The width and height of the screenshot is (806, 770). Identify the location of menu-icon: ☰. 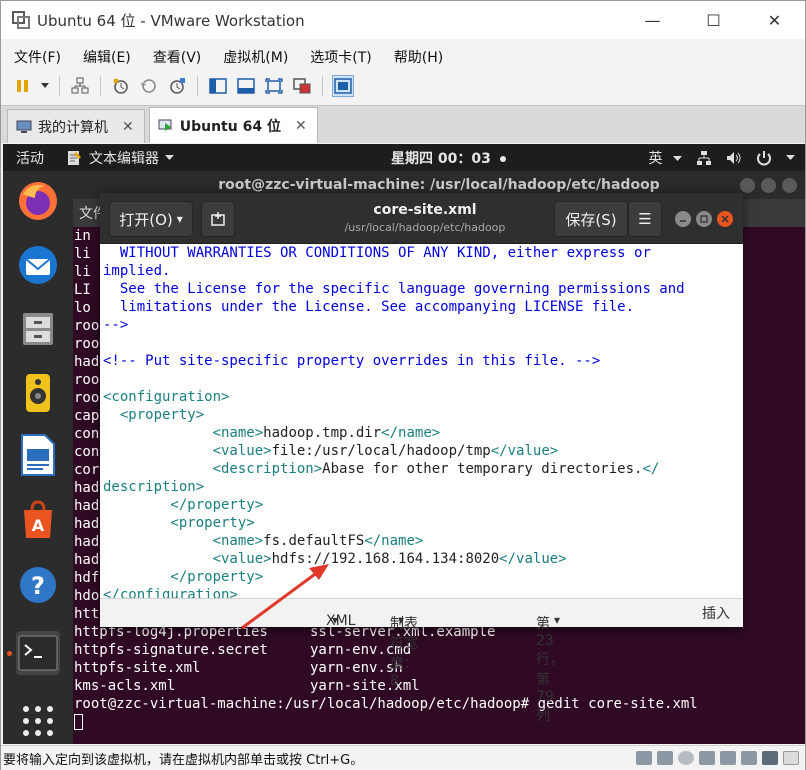
(645, 219).